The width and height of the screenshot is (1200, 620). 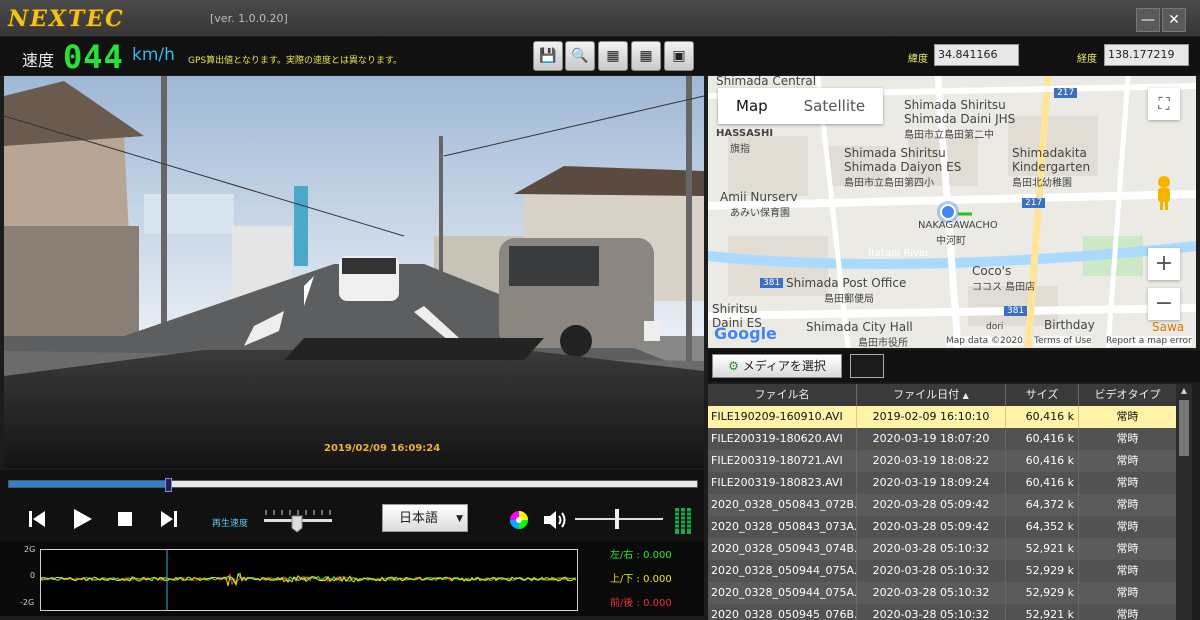 What do you see at coordinates (782, 527) in the screenshot?
I see `file-name-cell: 2020_0328_050843_073A.MP` at bounding box center [782, 527].